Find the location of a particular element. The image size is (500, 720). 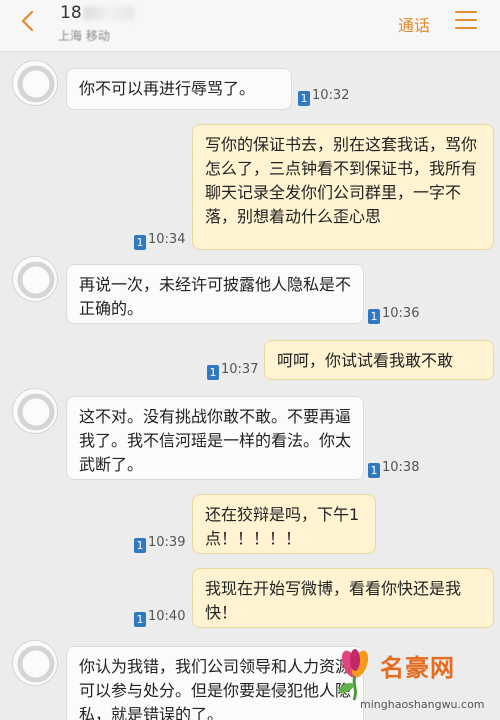

message-meta: 1 10:34 is located at coordinates (159, 241).